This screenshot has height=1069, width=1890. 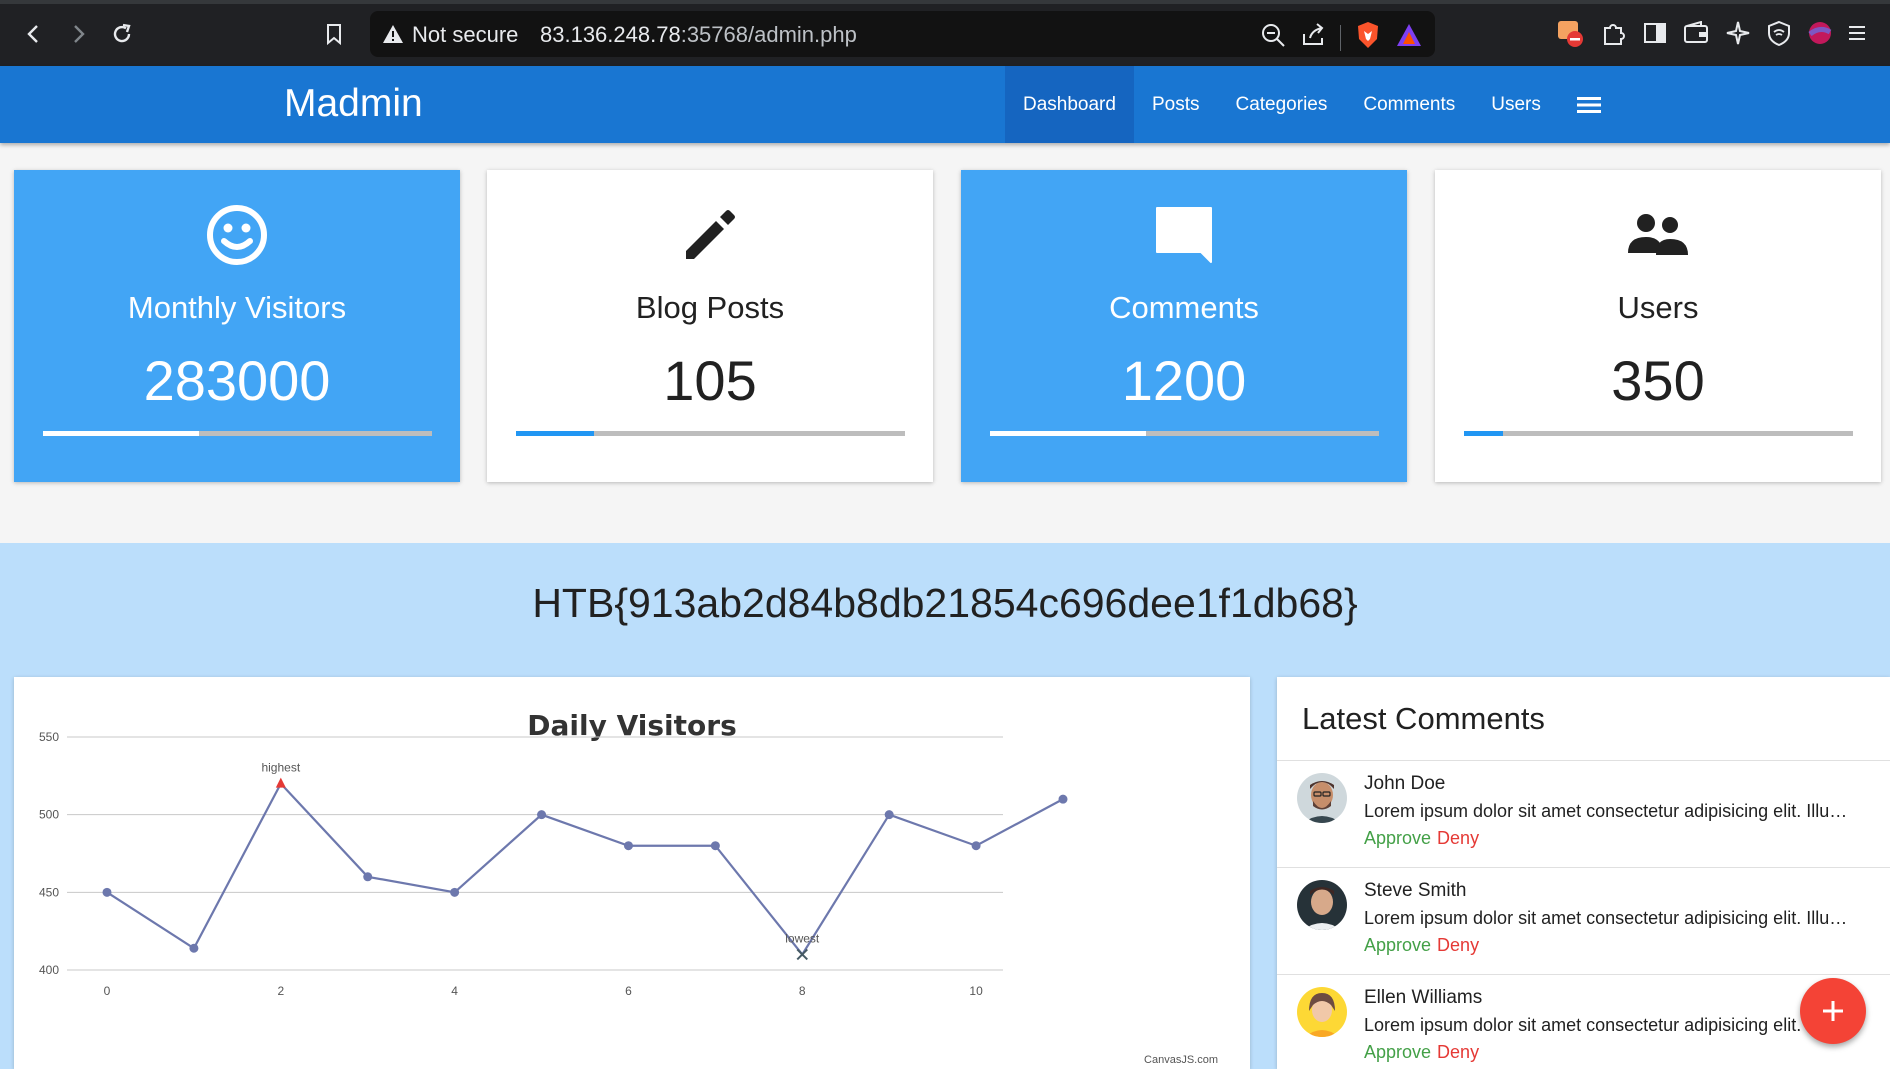 What do you see at coordinates (1423, 718) in the screenshot?
I see `comments-title: Latest Comments` at bounding box center [1423, 718].